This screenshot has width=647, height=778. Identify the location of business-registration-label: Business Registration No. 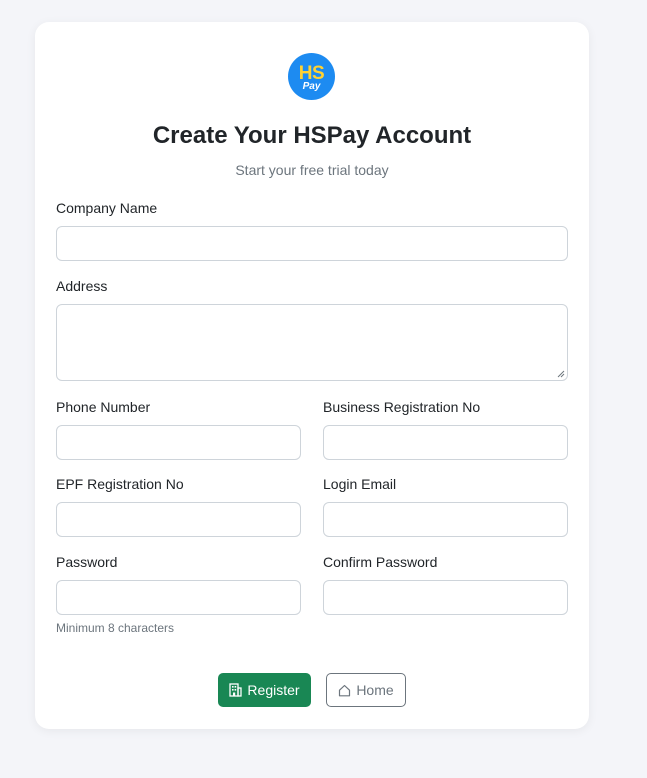
(402, 407).